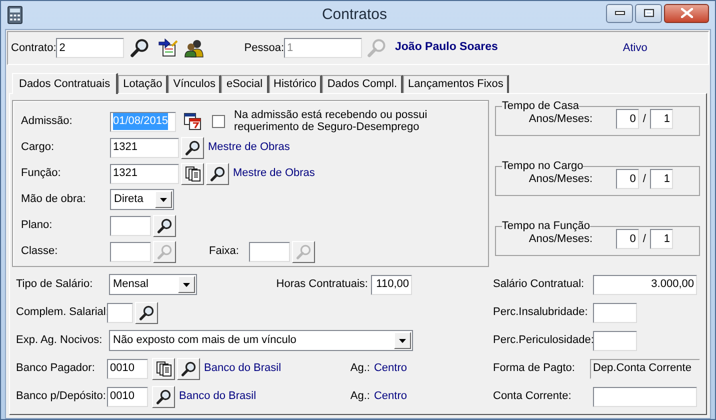 This screenshot has height=420, width=716. Describe the element at coordinates (686, 13) in the screenshot. I see `close-button` at that location.